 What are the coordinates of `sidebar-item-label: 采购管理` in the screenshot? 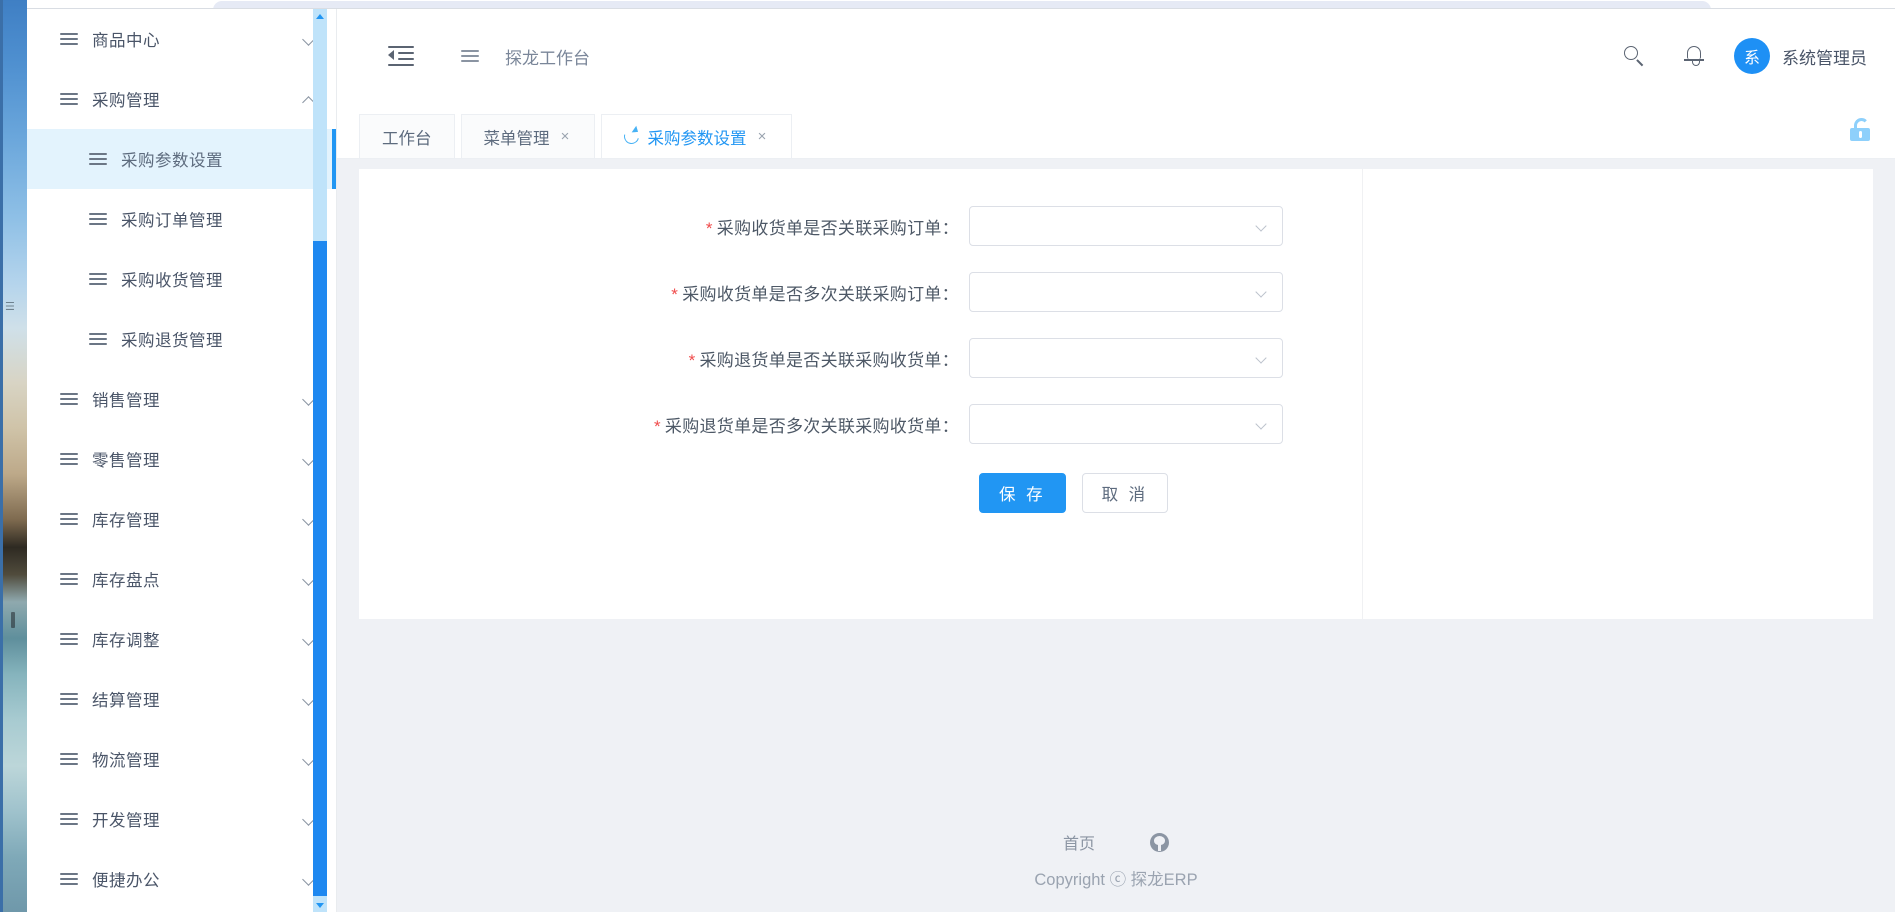 It's located at (126, 101).